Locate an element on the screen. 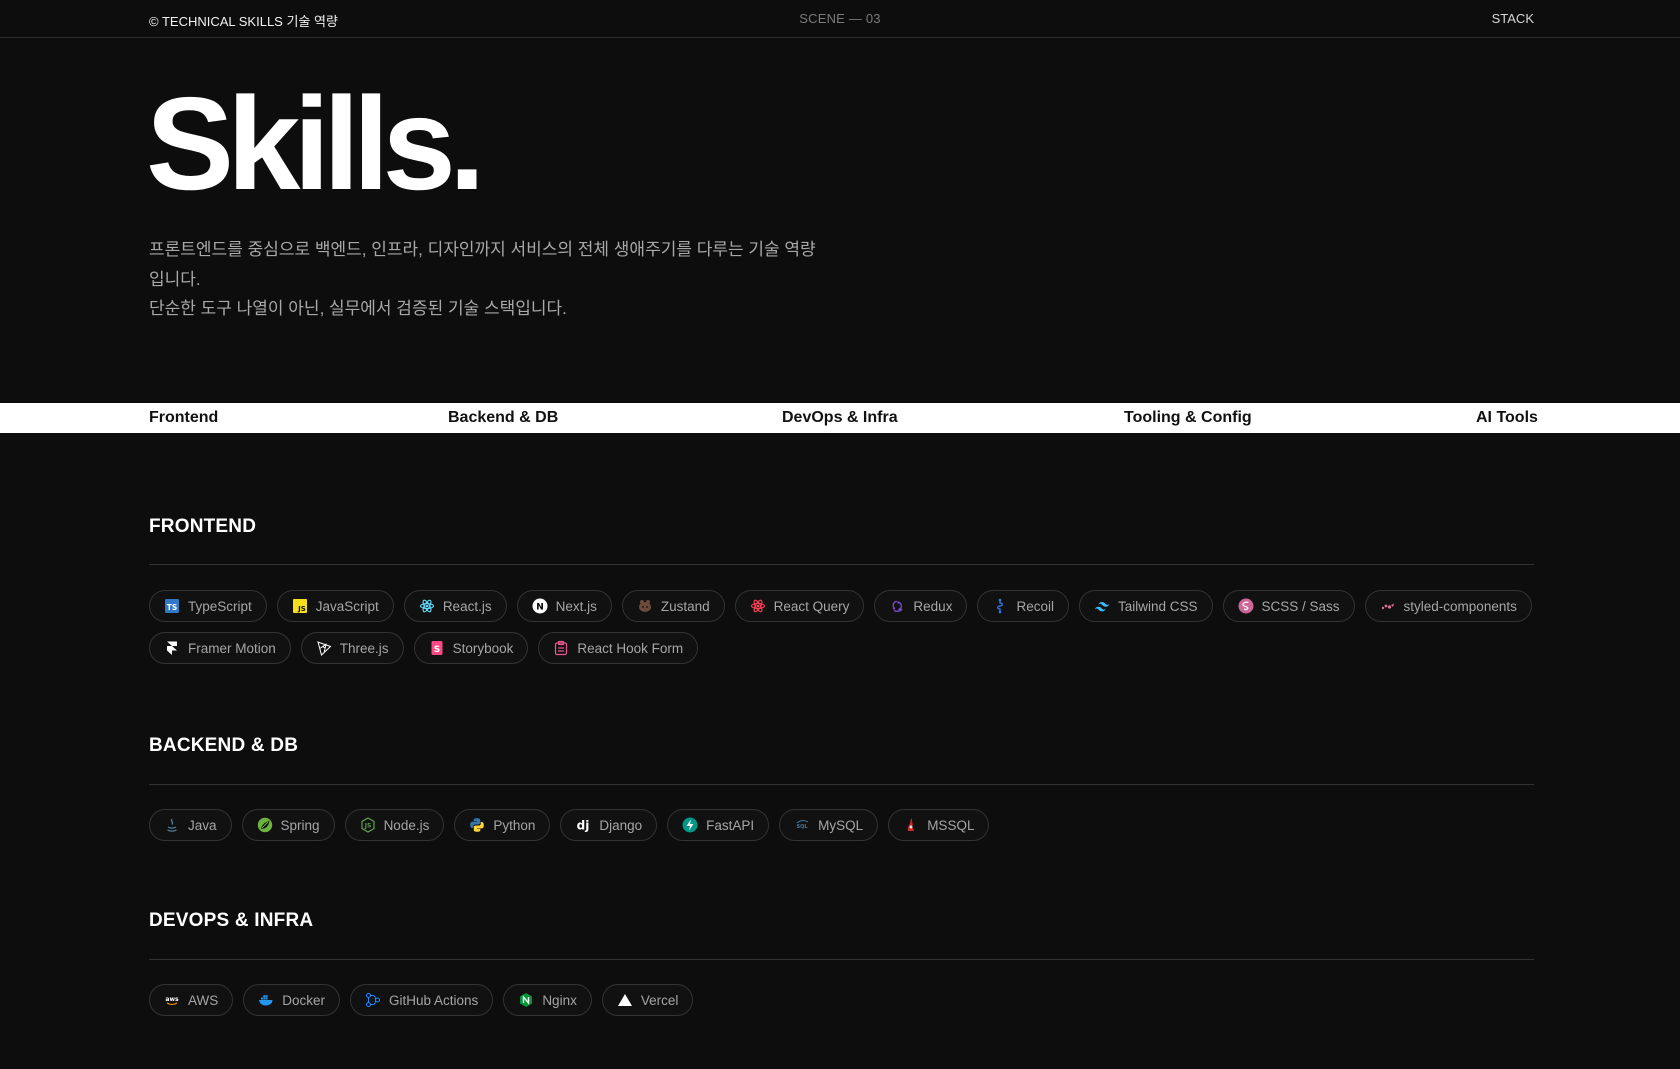 Image resolution: width=1680 pixels, height=1069 pixels. framer-icon is located at coordinates (172, 648).